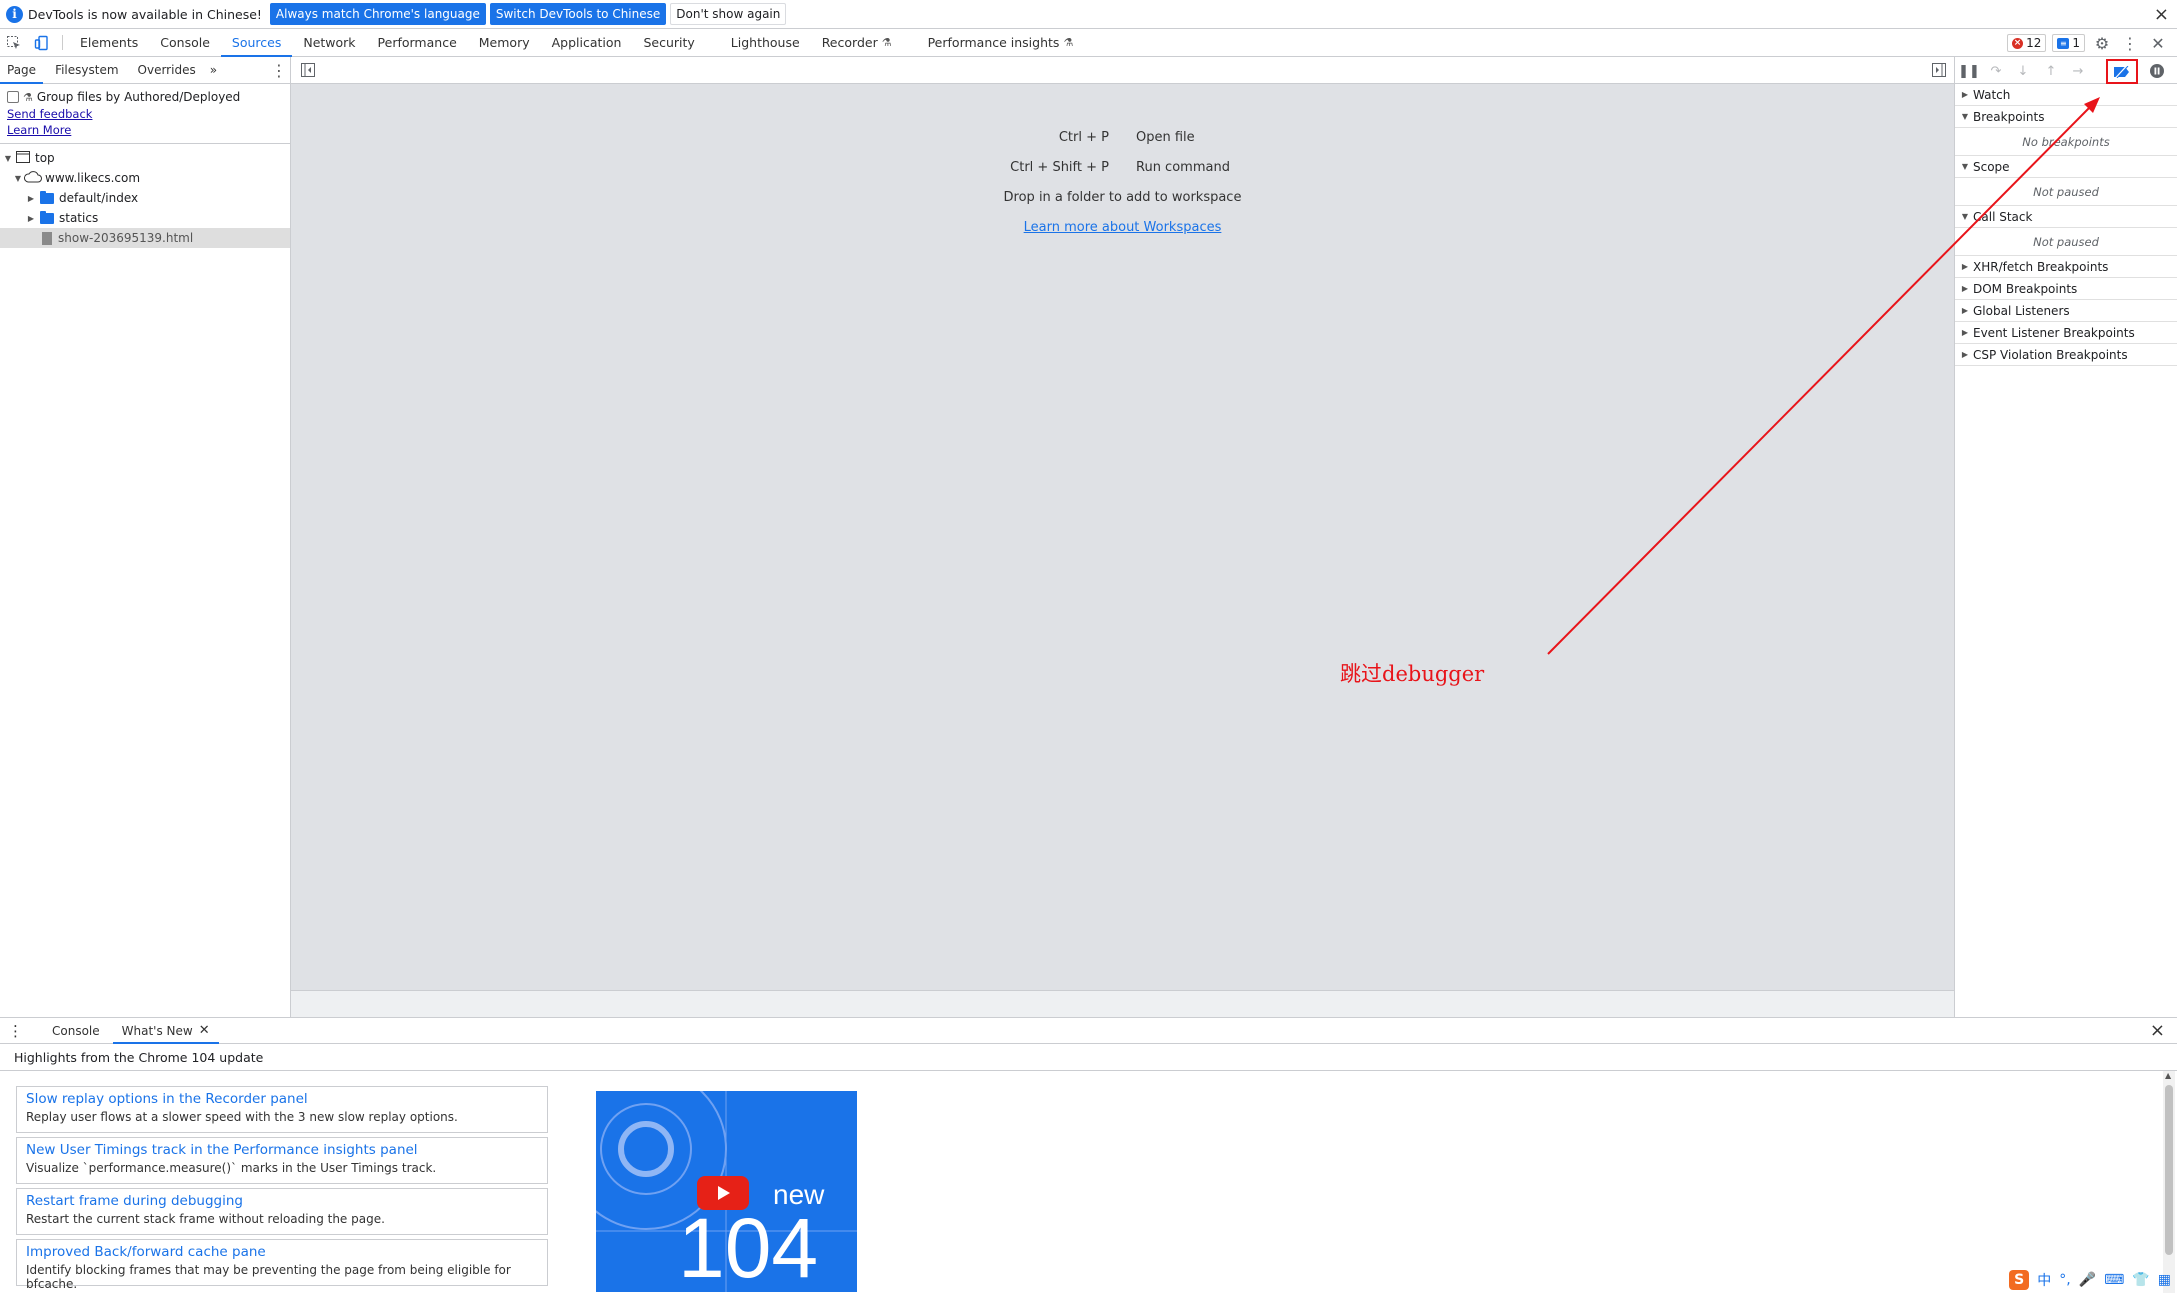 Image resolution: width=2177 pixels, height=1293 pixels. I want to click on microphone-icon: 🎤, so click(2087, 1280).